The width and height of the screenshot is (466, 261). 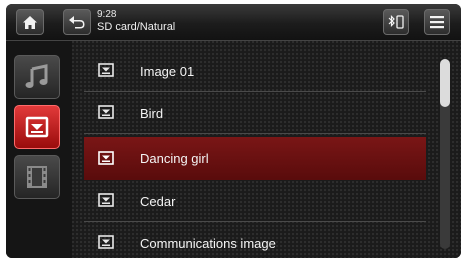 I want to click on sidebar-item-music, so click(x=37, y=77).